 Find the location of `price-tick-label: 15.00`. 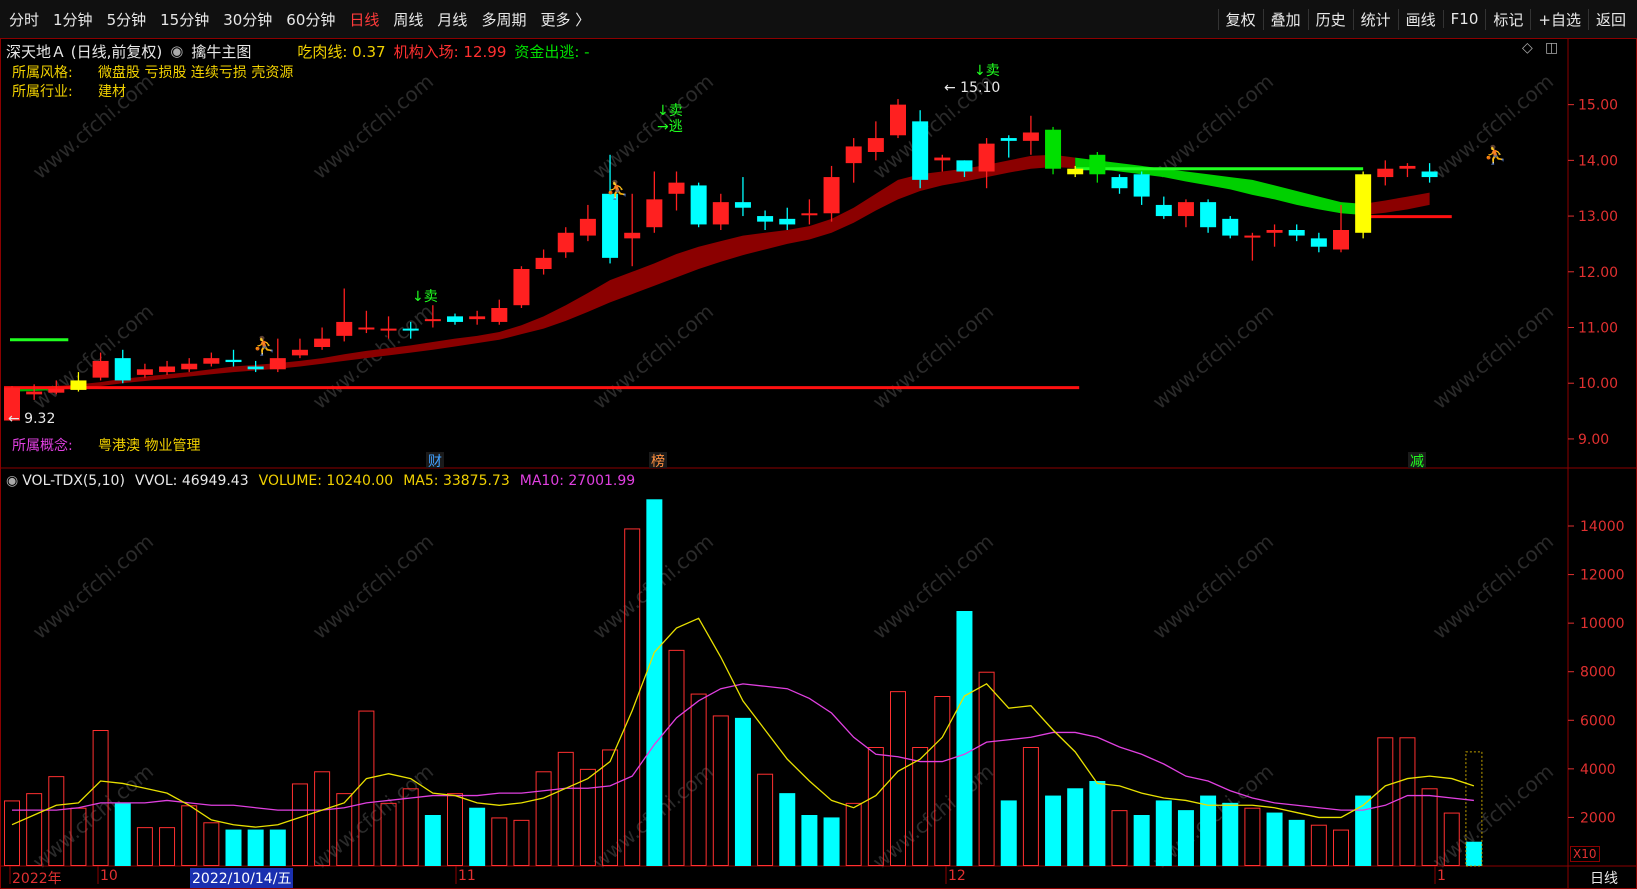

price-tick-label: 15.00 is located at coordinates (1598, 106).